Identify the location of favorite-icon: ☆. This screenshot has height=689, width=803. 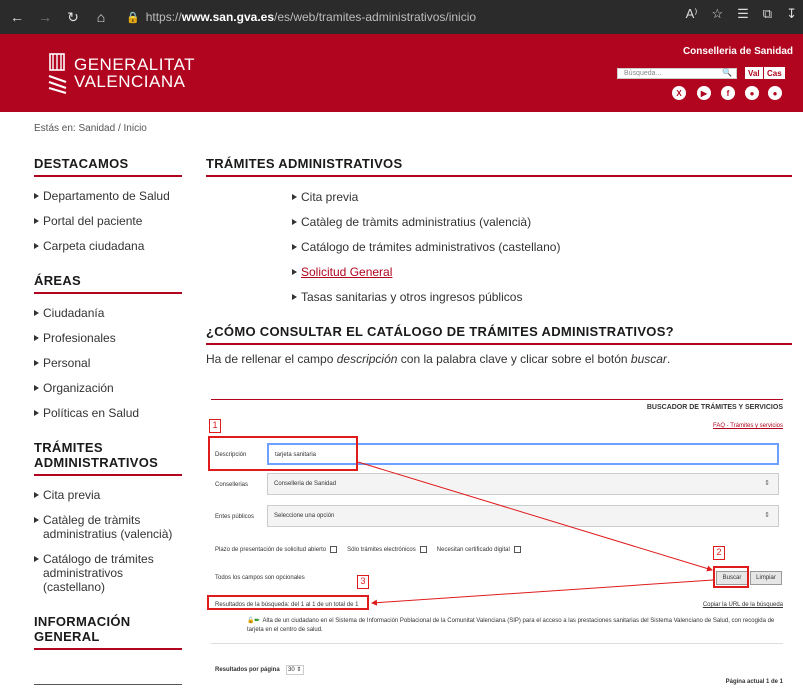
(717, 14).